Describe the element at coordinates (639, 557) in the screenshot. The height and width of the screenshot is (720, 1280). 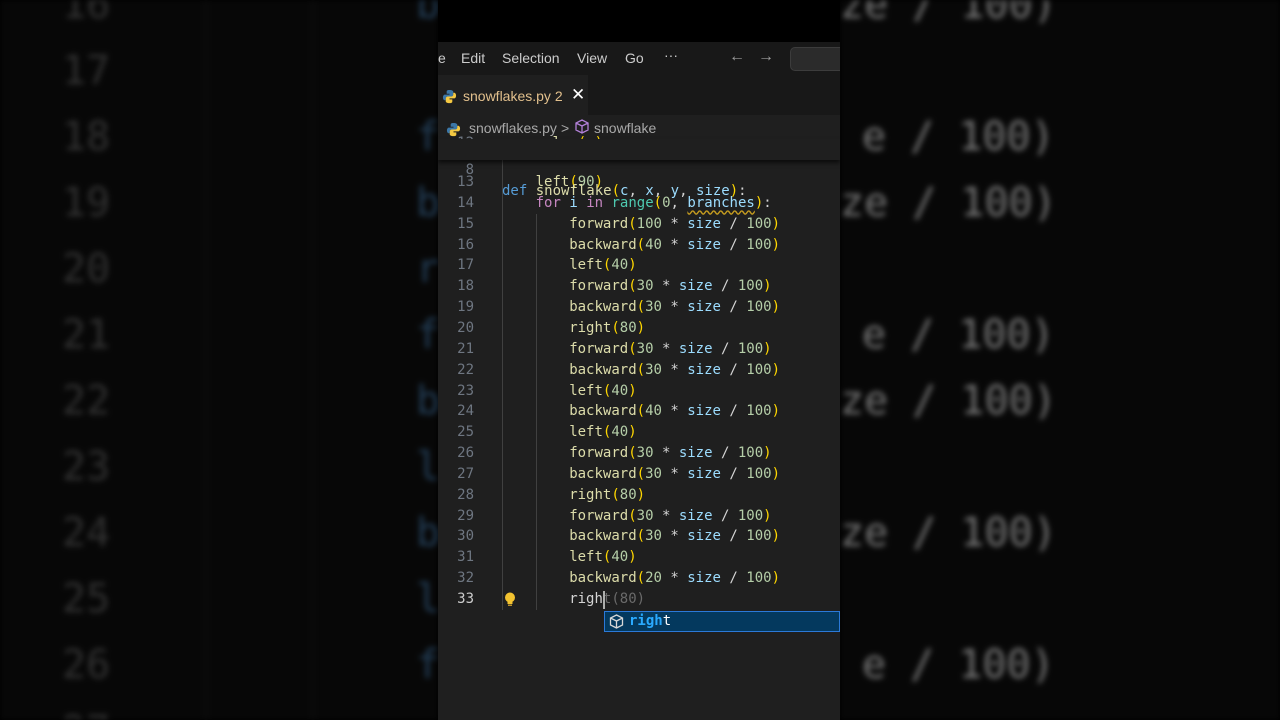
I see `code-line-row: 31 left(40)` at that location.